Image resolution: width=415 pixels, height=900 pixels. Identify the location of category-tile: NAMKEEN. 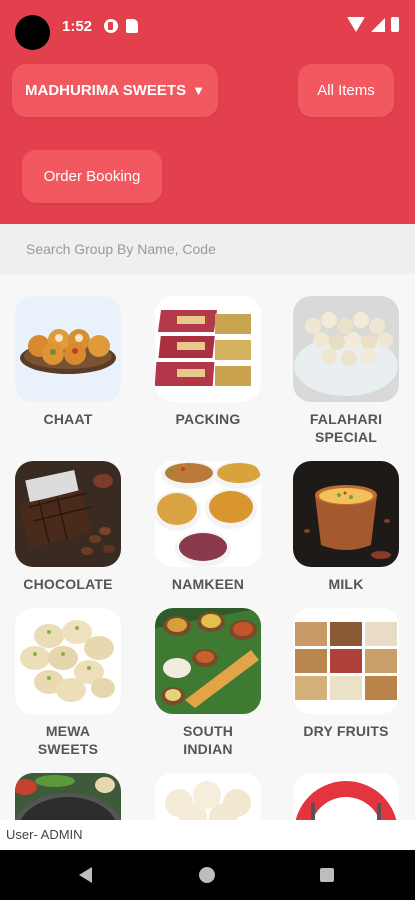
(208, 527).